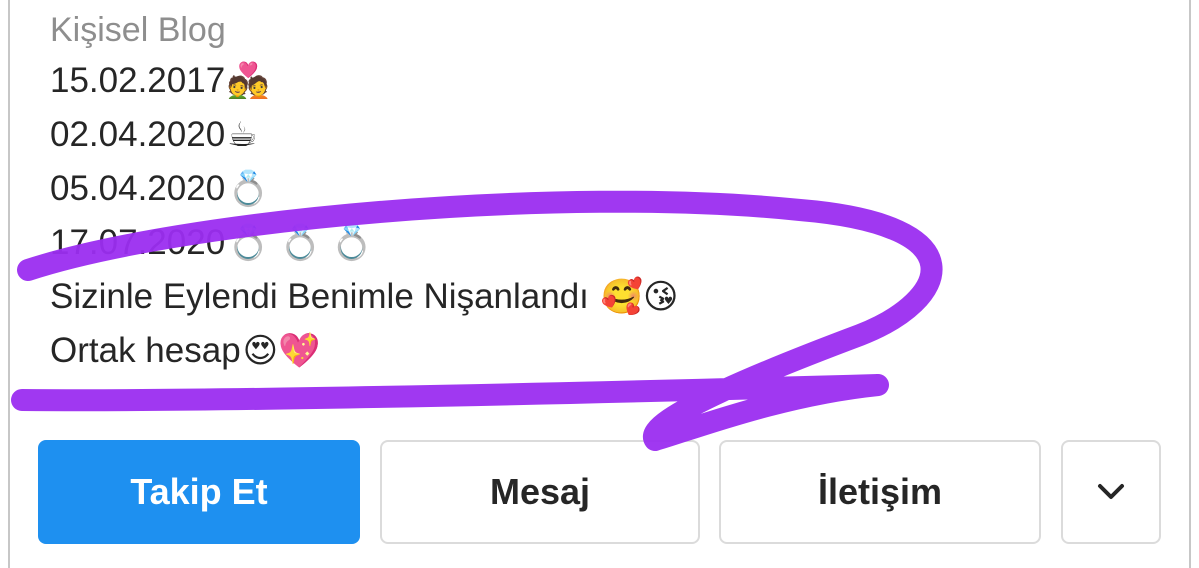  What do you see at coordinates (324, 296) in the screenshot?
I see `bio-line-text: Sizinle Eylendi Benimle Nişanlandı` at bounding box center [324, 296].